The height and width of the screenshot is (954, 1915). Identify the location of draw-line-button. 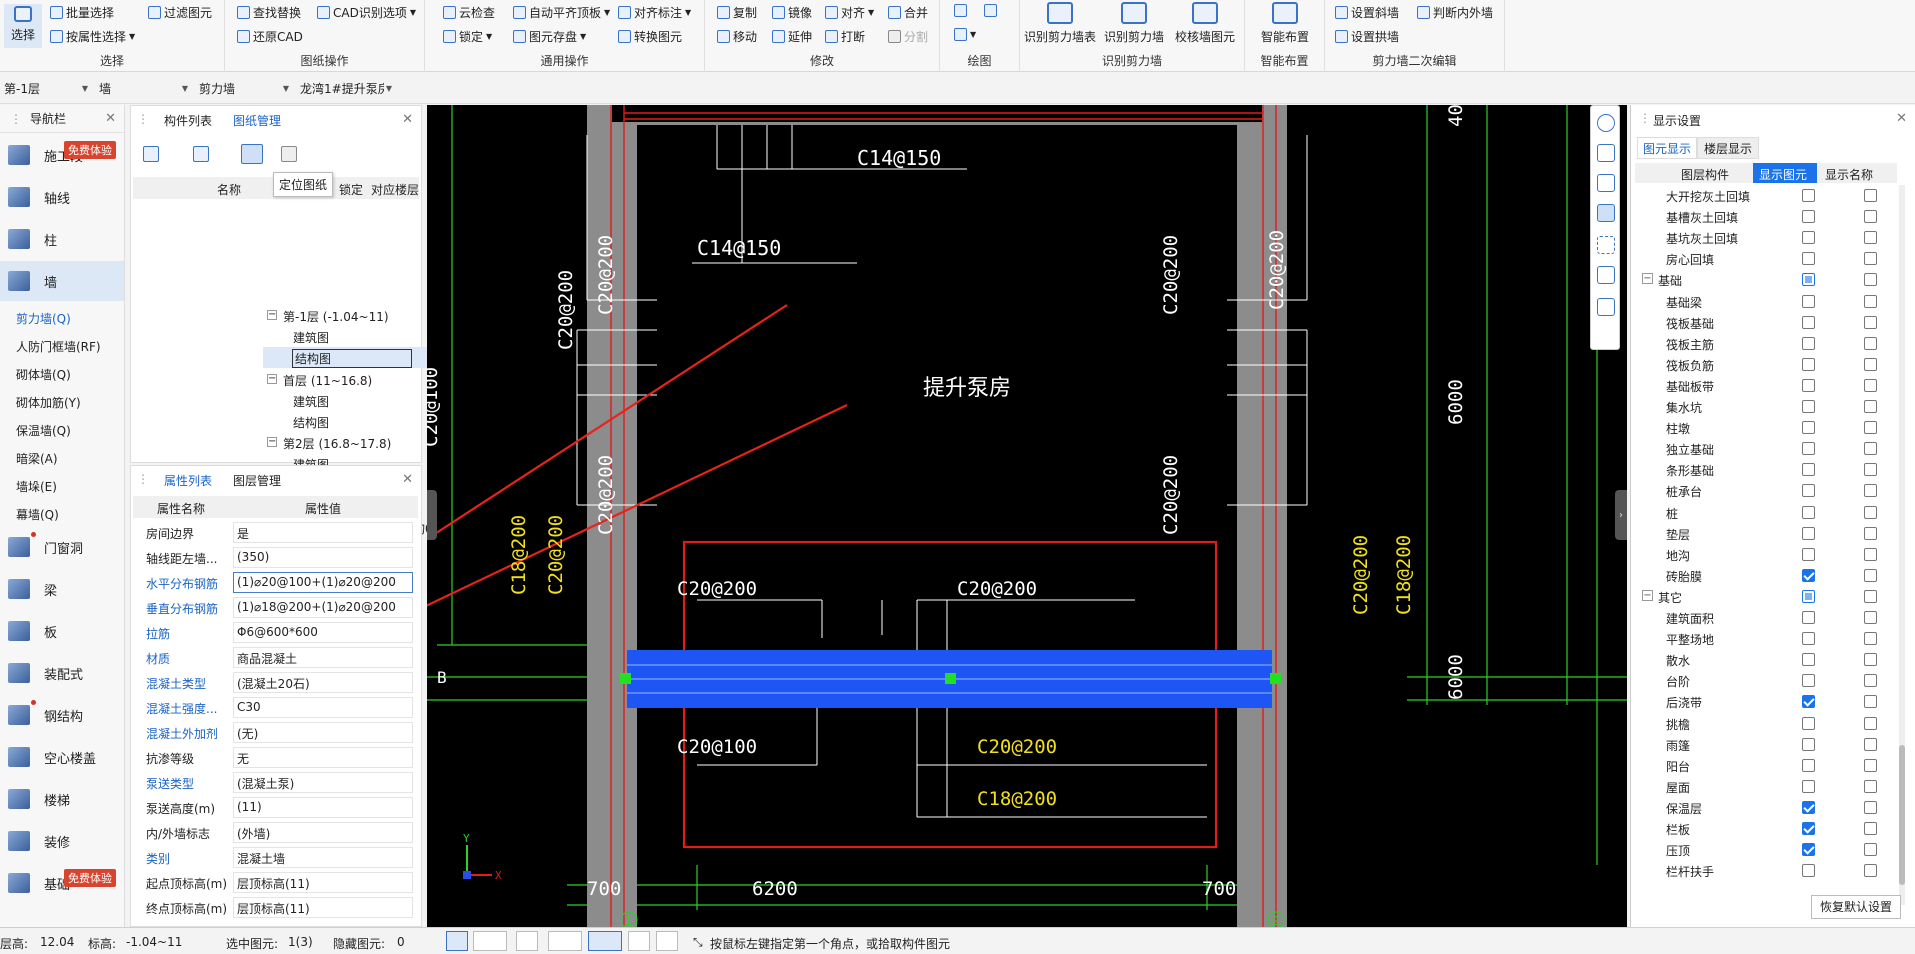
(960, 10).